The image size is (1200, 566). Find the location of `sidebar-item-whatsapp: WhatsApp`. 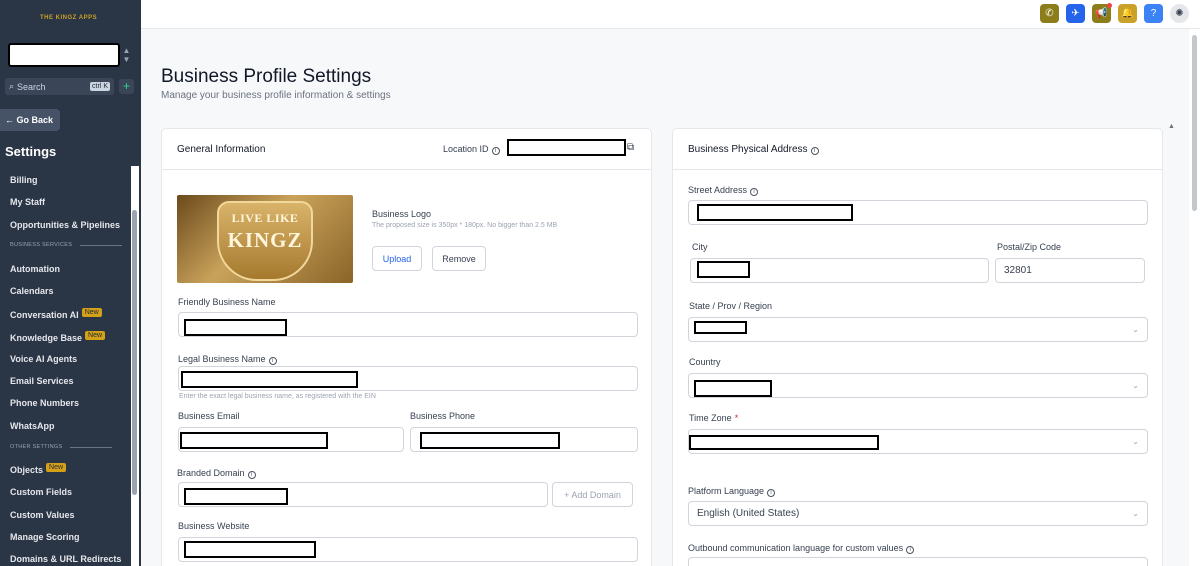

sidebar-item-whatsapp: WhatsApp is located at coordinates (32, 426).